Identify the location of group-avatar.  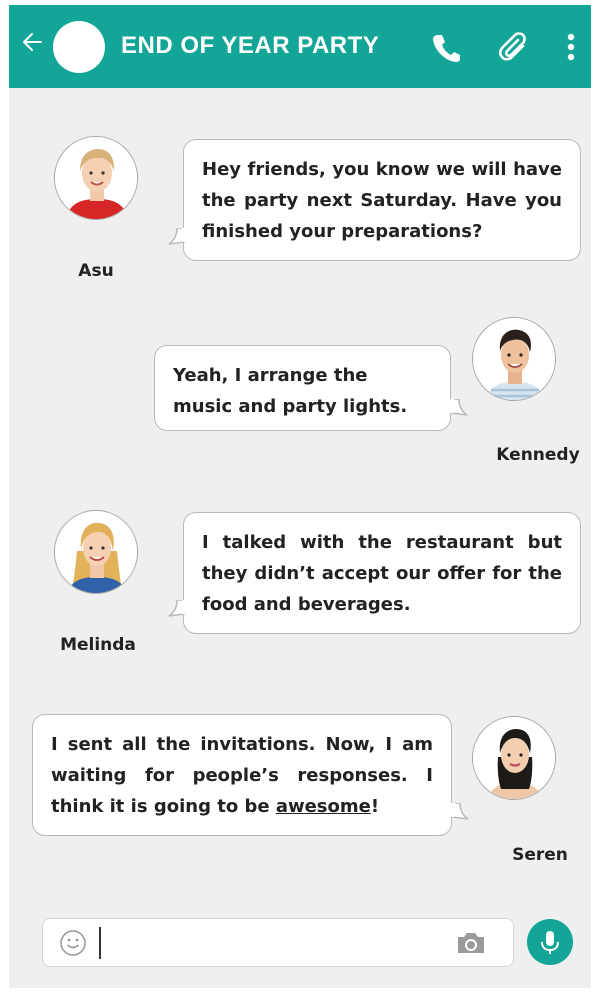
(79, 47).